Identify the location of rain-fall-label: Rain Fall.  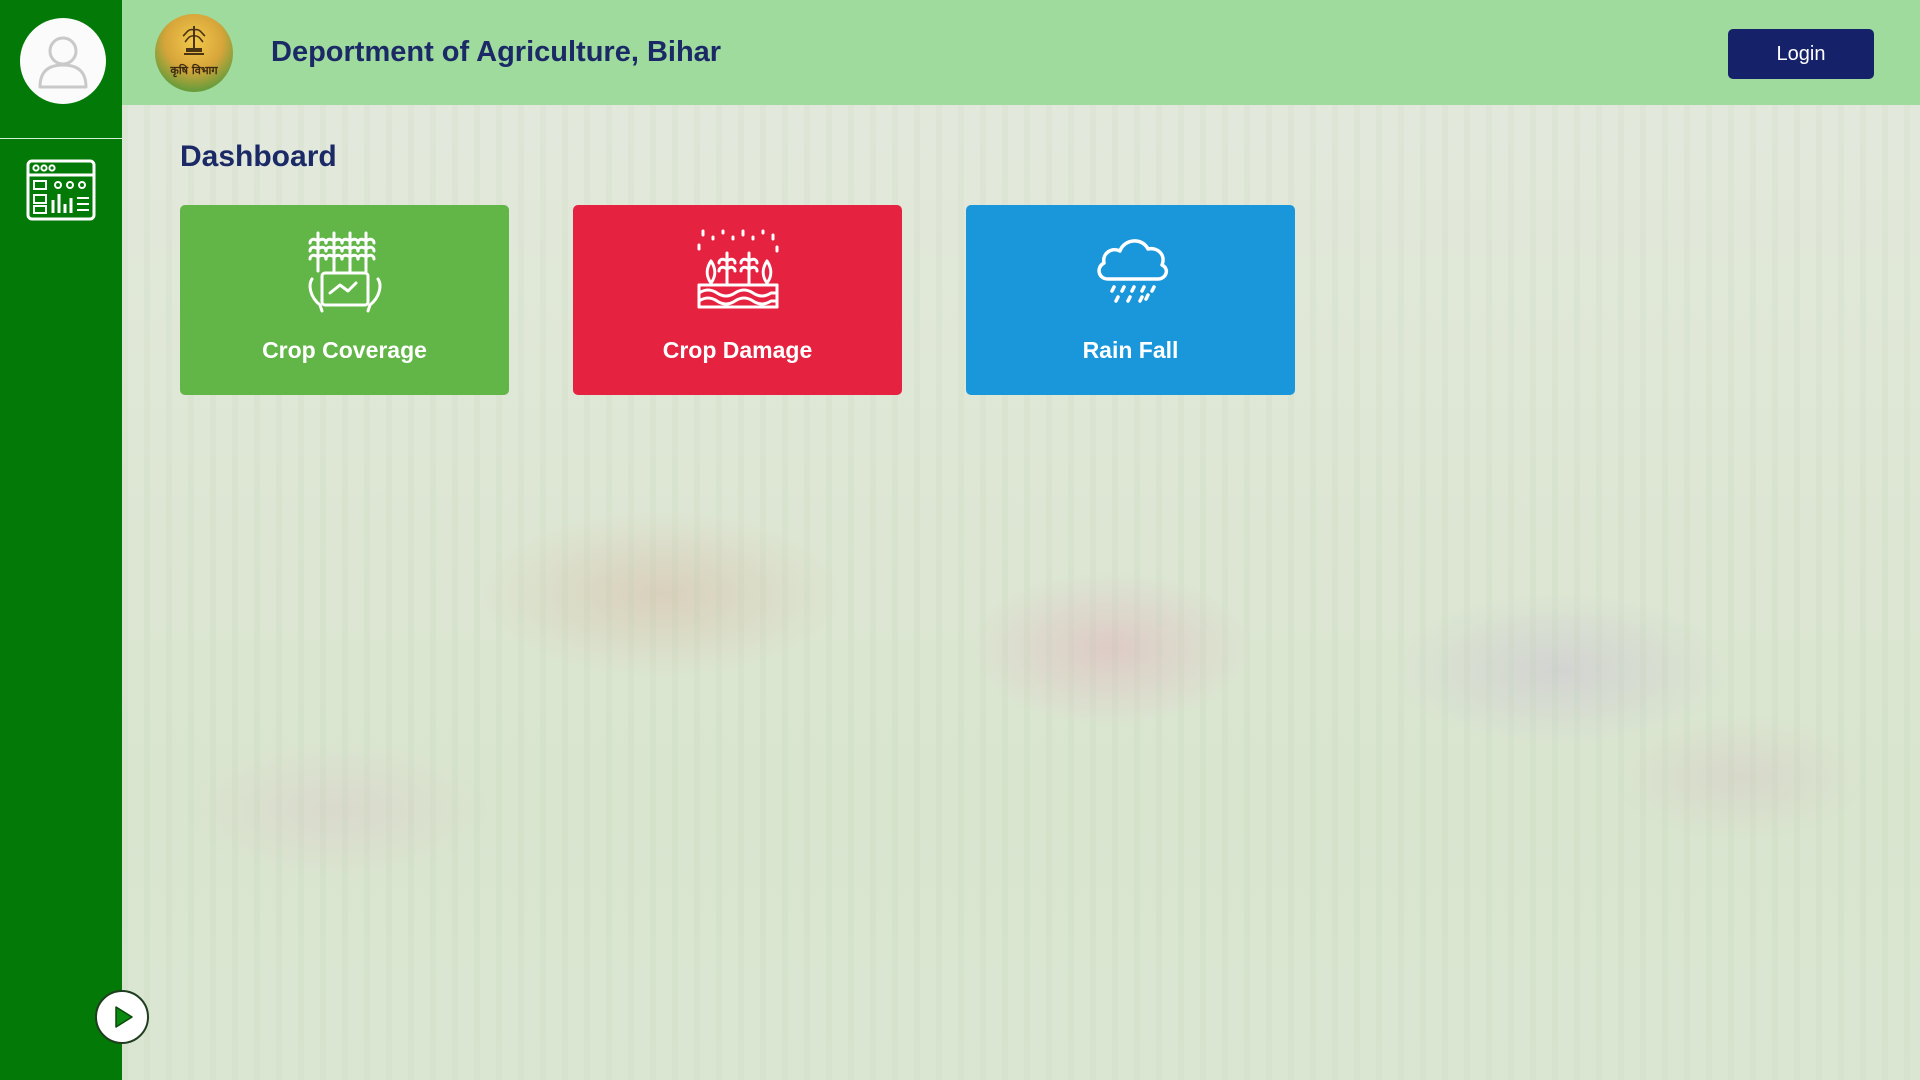
(1130, 350).